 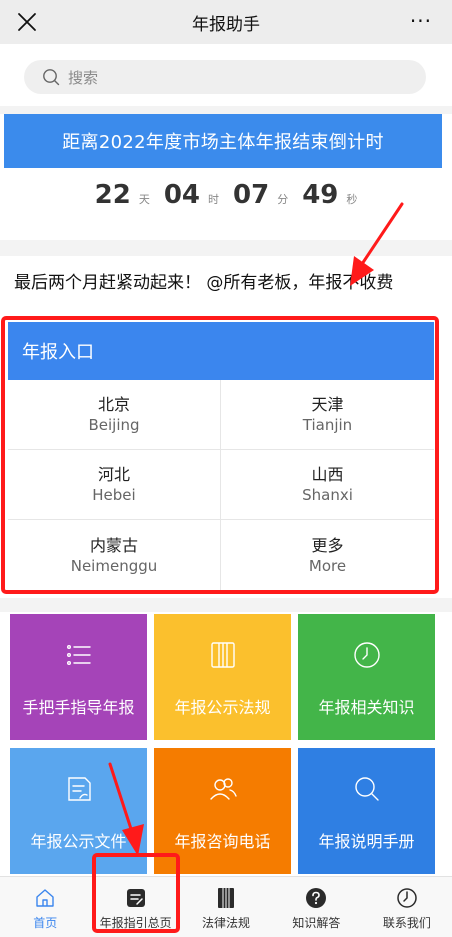 I want to click on countdown-minutes-unit: 分, so click(x=283, y=199).